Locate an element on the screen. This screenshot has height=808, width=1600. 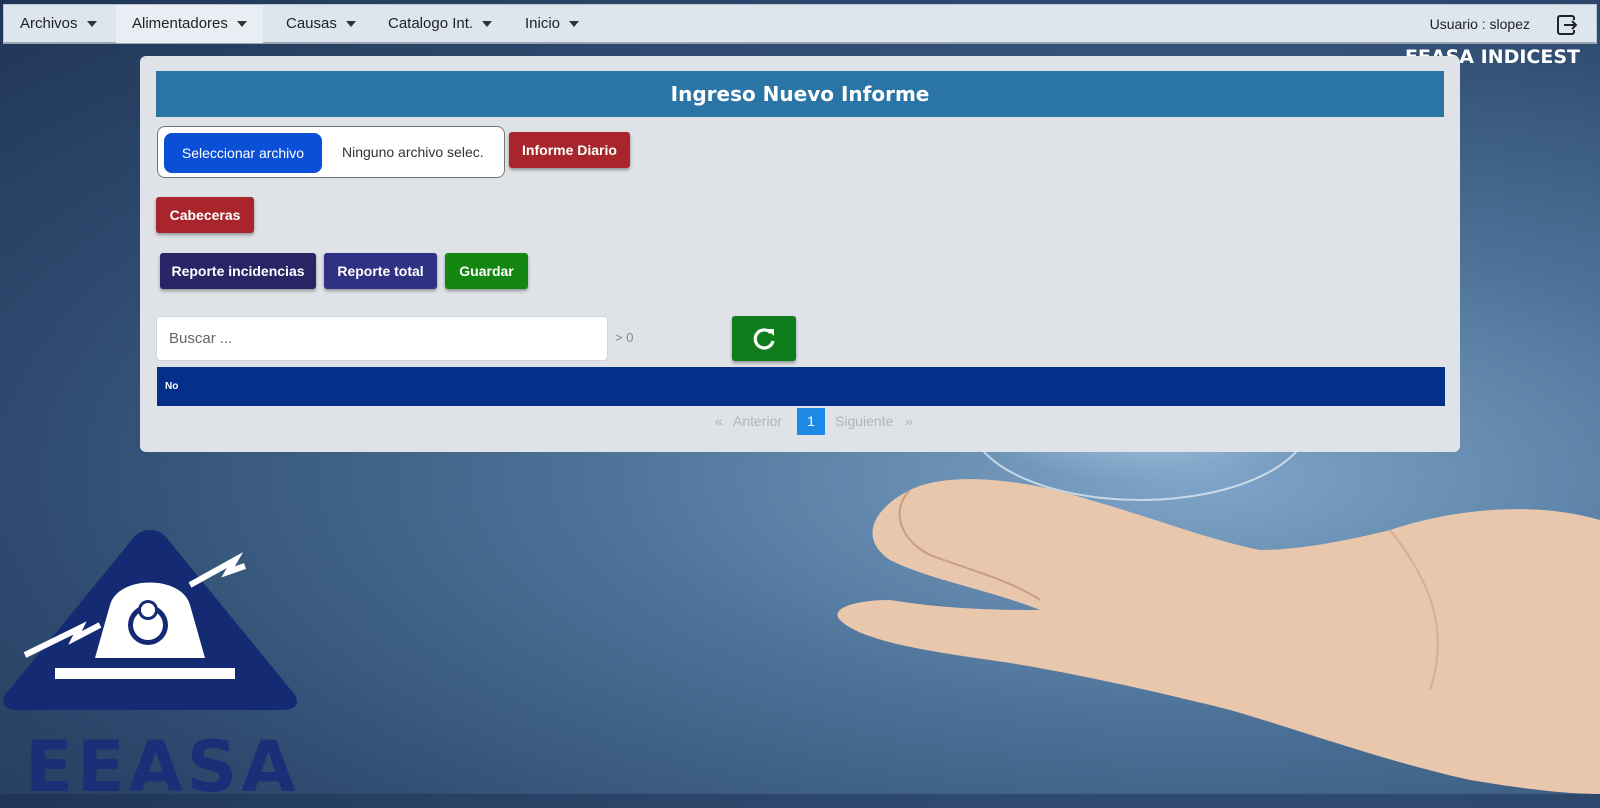
nav-causas: Causas is located at coordinates (321, 24).